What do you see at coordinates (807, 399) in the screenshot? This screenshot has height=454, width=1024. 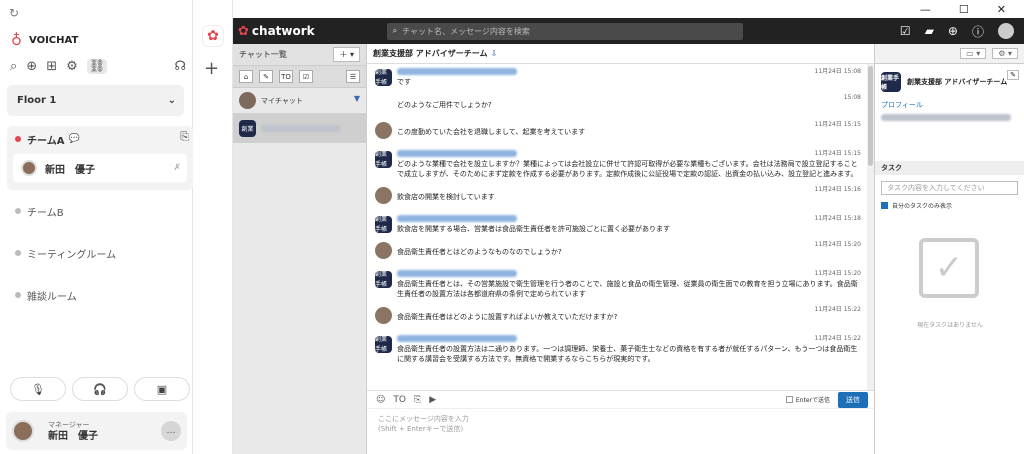 I see `enter-to-send-checkbox: Enterで送信` at bounding box center [807, 399].